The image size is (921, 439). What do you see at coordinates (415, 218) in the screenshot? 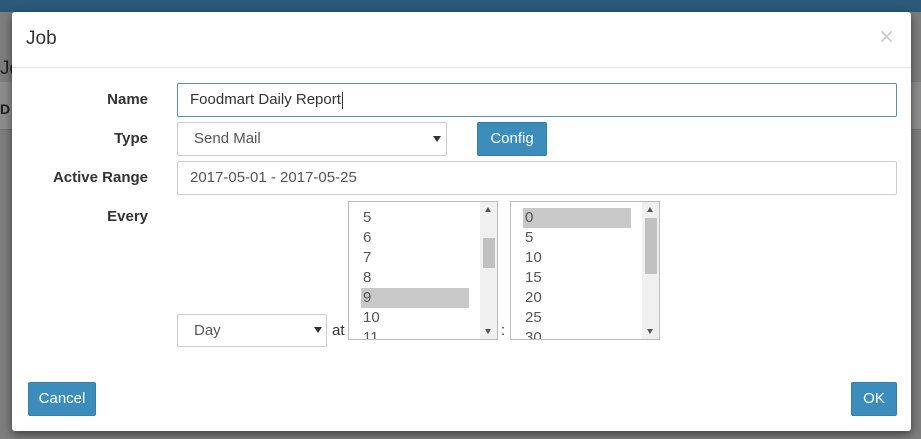
I see `hour-option: 5` at bounding box center [415, 218].